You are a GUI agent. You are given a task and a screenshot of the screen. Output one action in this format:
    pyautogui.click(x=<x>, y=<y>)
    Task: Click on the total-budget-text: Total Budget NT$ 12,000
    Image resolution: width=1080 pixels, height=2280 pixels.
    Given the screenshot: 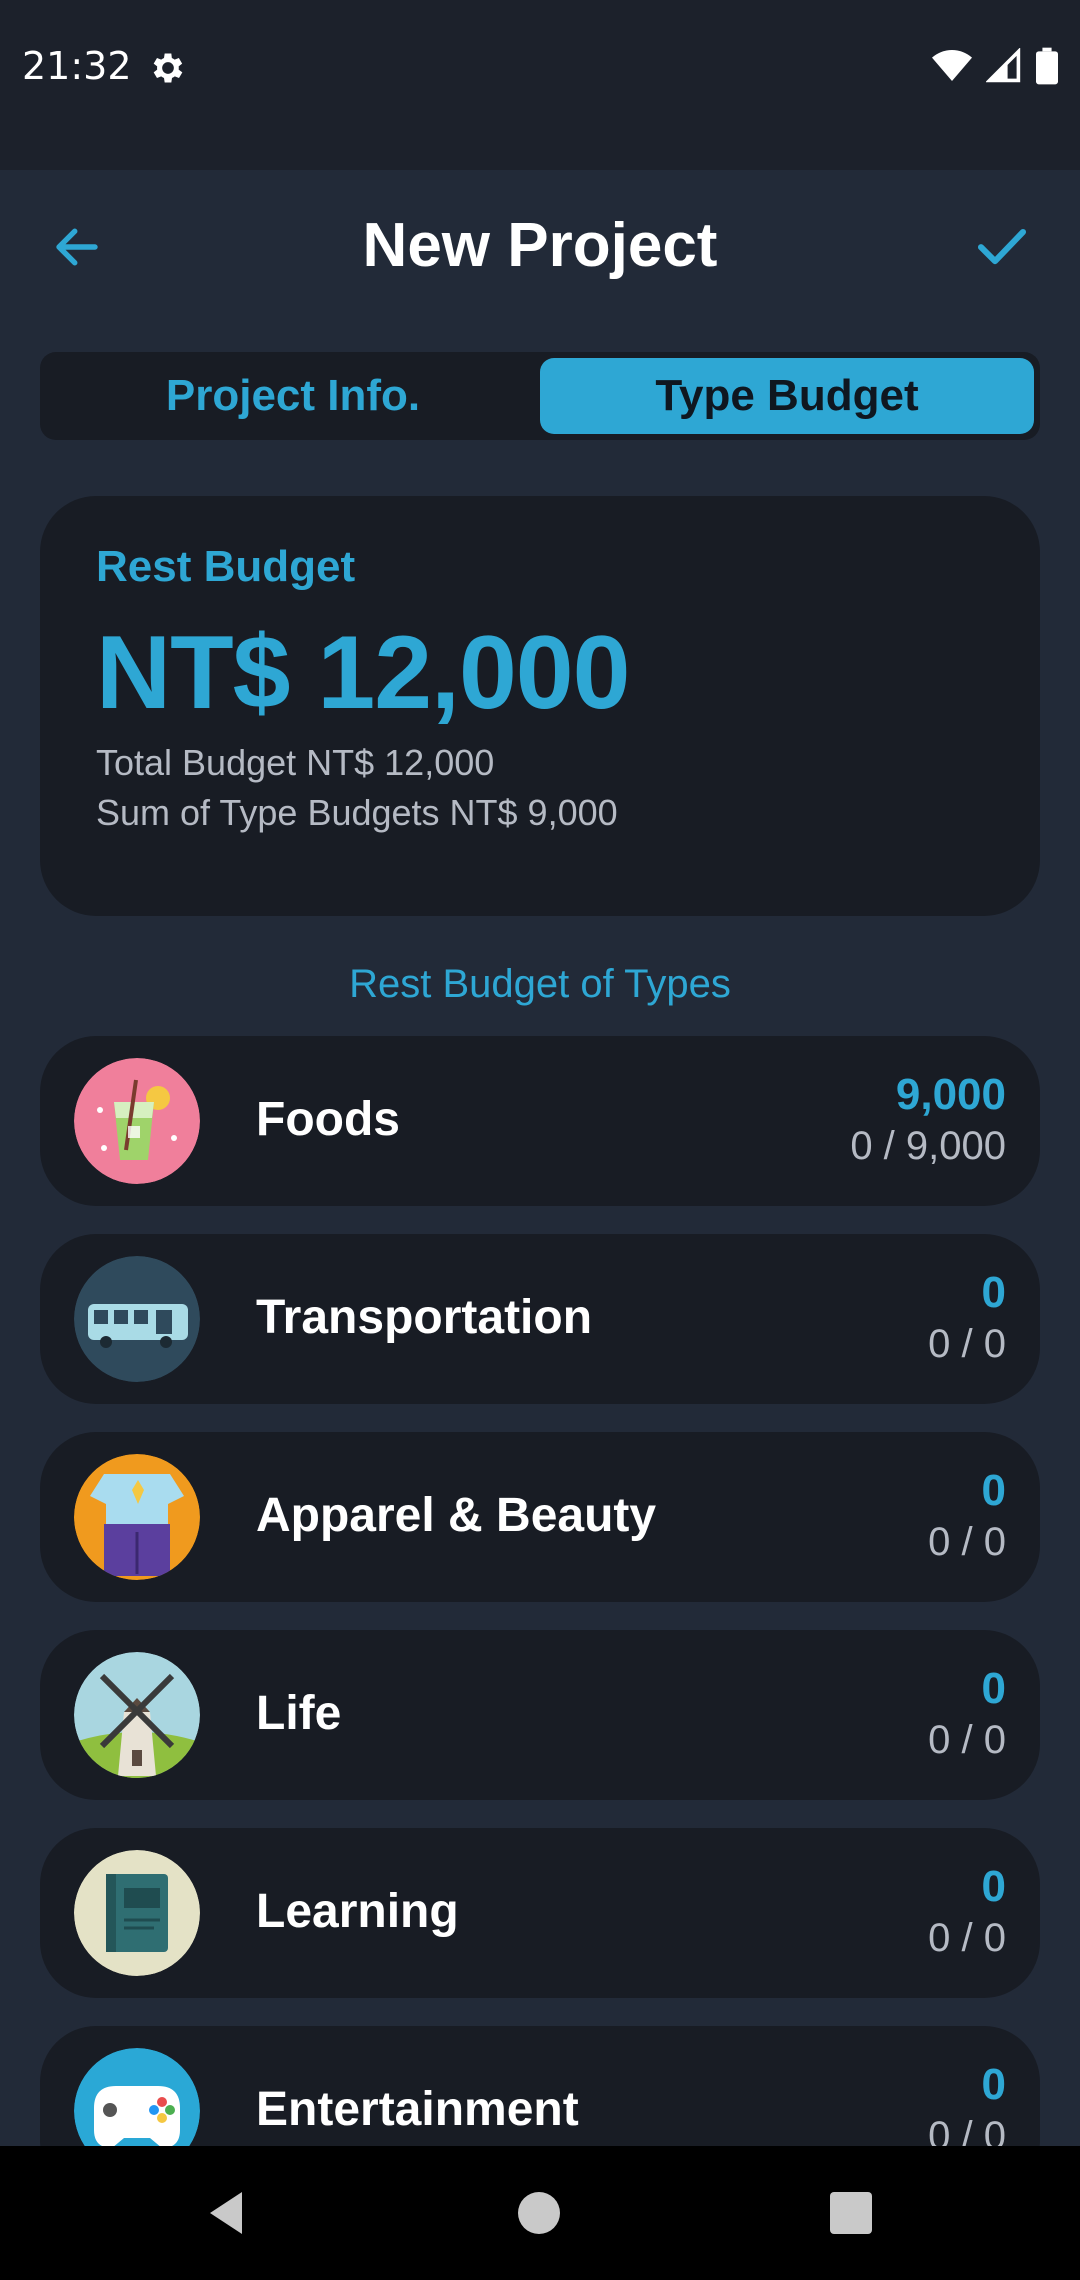 What is the action you would take?
    pyautogui.click(x=295, y=762)
    